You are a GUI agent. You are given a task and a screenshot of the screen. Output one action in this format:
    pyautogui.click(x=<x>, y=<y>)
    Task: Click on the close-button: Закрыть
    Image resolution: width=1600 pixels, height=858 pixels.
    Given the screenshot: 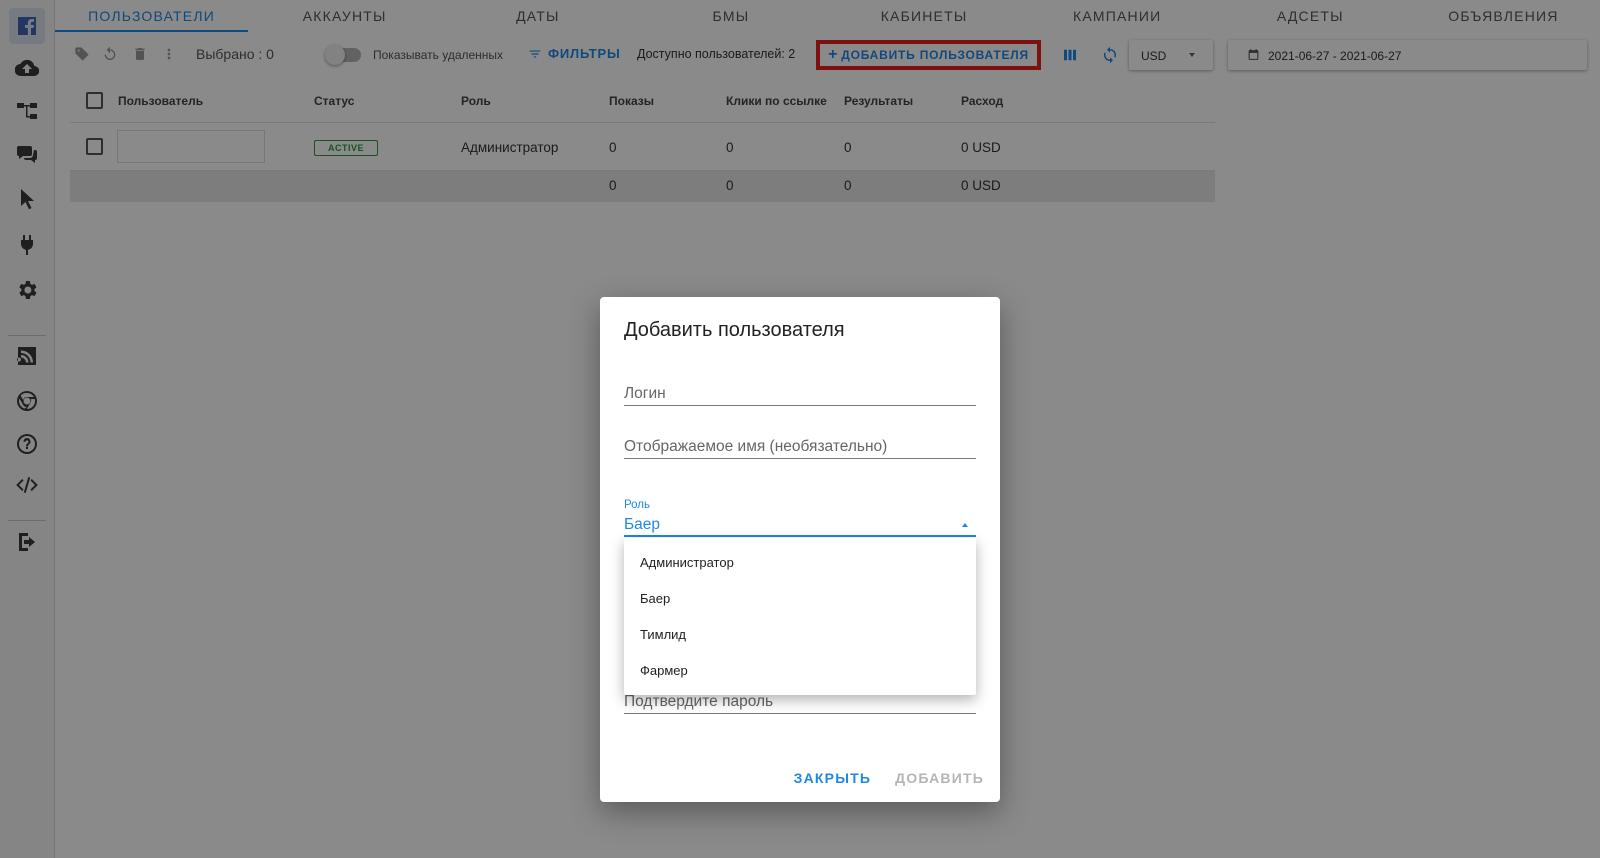 What is the action you would take?
    pyautogui.click(x=832, y=778)
    